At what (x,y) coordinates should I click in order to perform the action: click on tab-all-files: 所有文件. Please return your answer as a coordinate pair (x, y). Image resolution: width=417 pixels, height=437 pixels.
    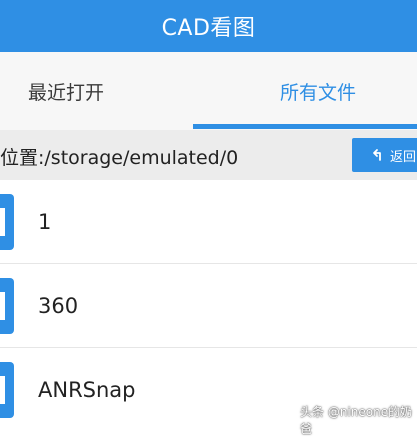
    Looking at the image, I should click on (318, 91).